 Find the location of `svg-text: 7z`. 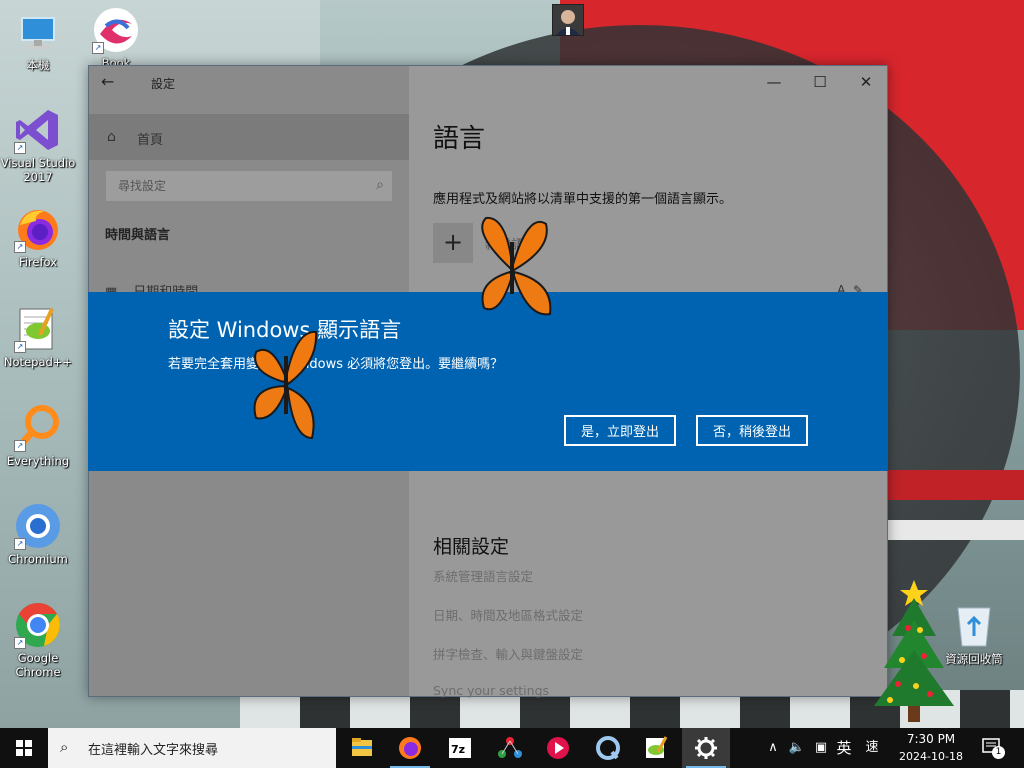

svg-text: 7z is located at coordinates (458, 749).